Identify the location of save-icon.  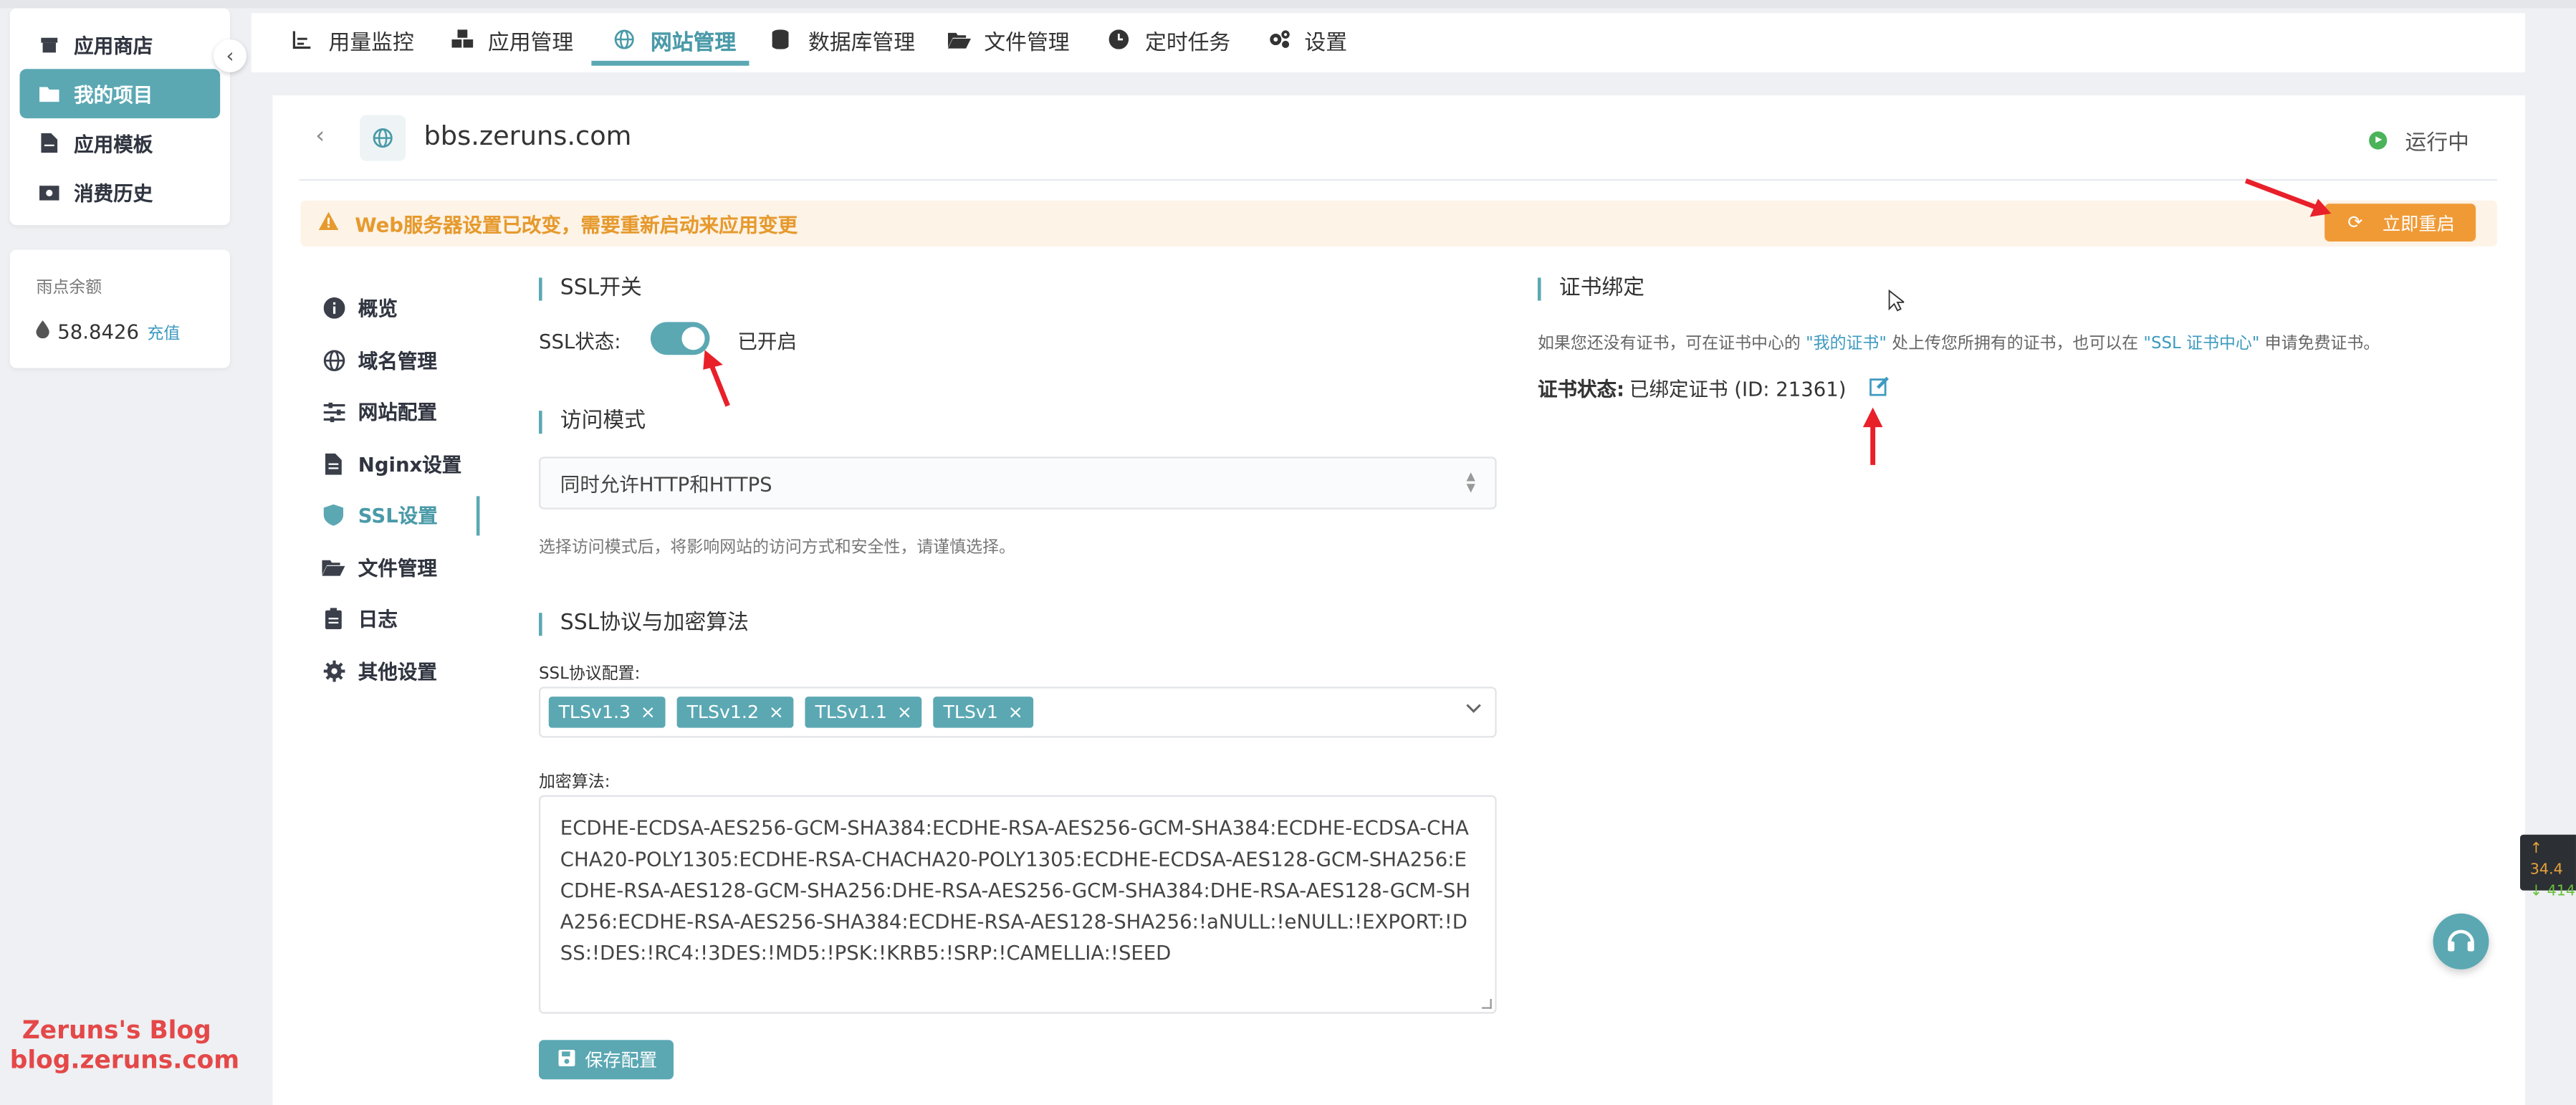
(566, 1059).